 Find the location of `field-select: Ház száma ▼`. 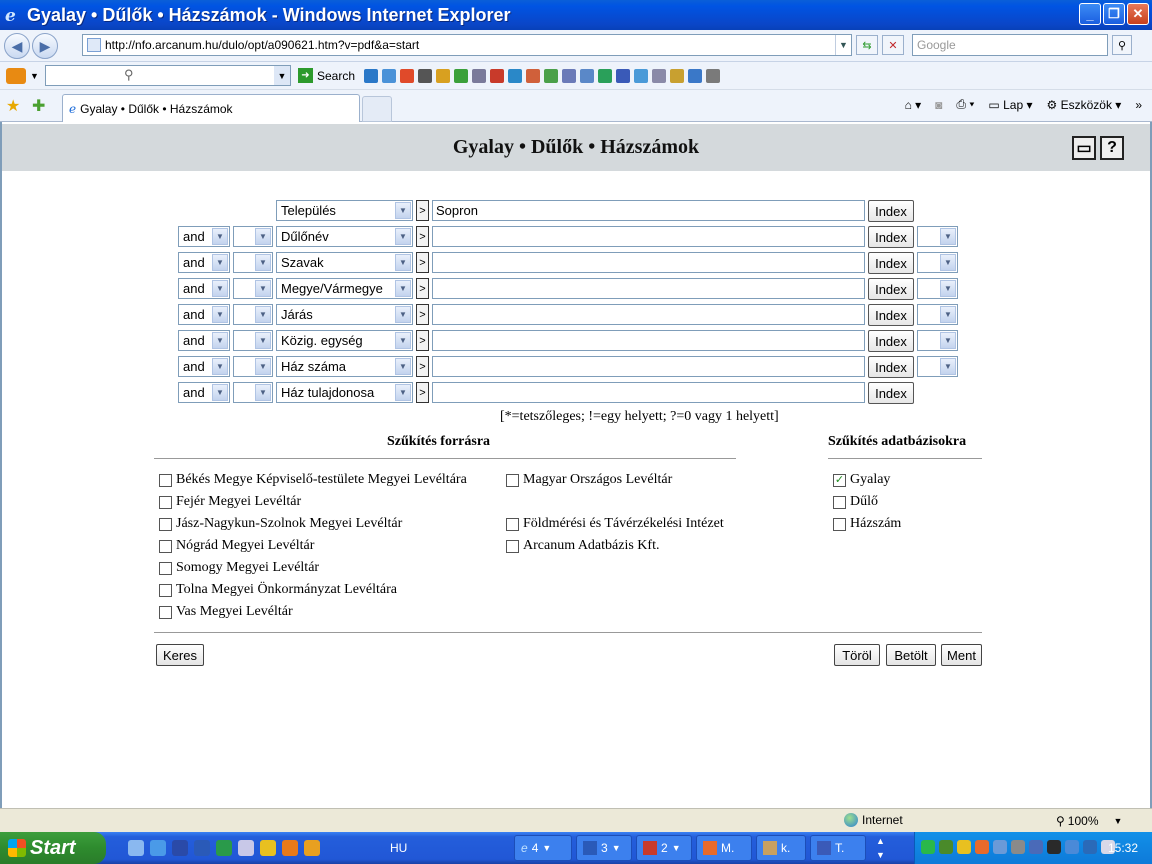

field-select: Ház száma ▼ is located at coordinates (344, 366).